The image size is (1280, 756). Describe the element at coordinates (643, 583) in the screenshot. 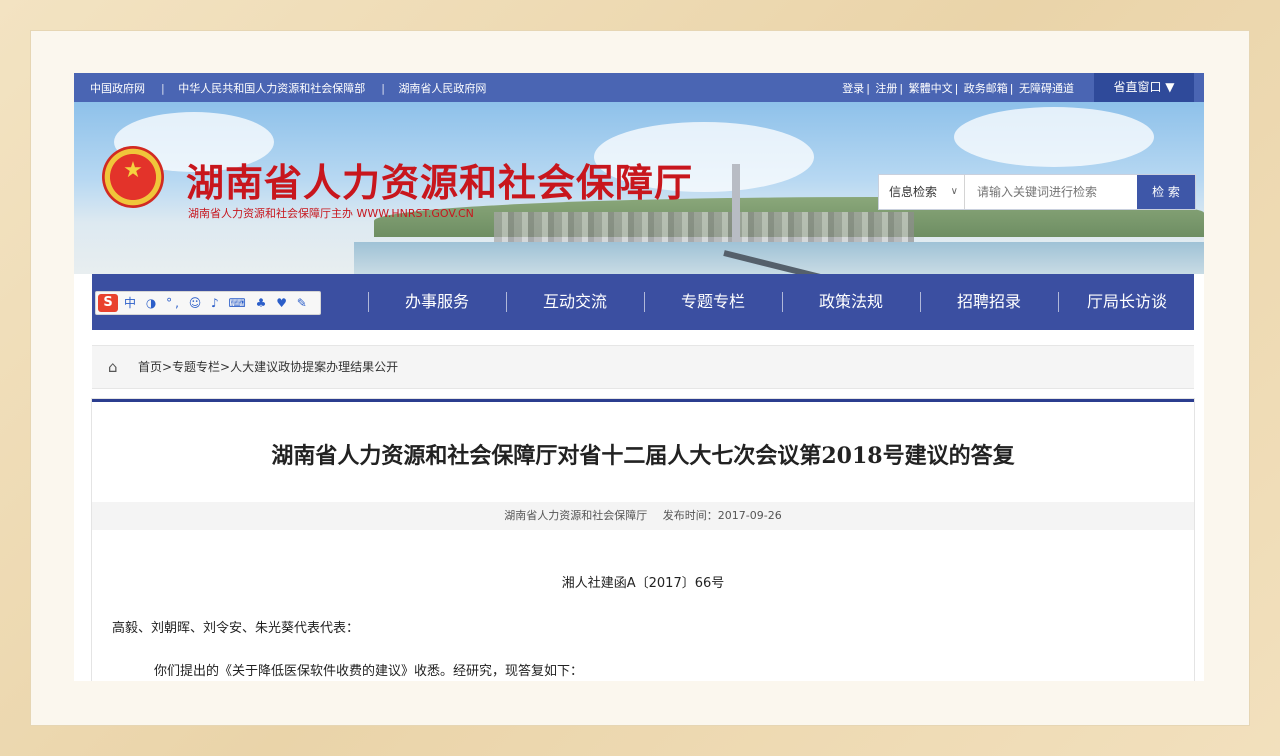

I see `document-number: 湘人社建函A〔2017〕66号` at that location.